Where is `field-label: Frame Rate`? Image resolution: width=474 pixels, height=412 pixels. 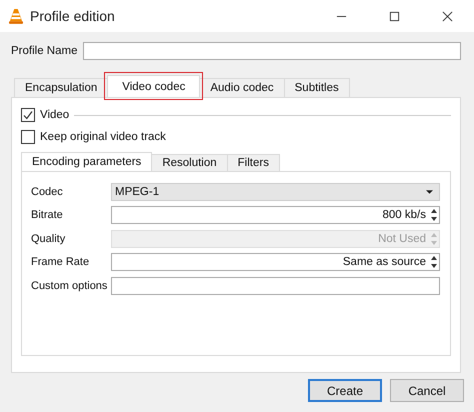
field-label: Frame Rate is located at coordinates (60, 262).